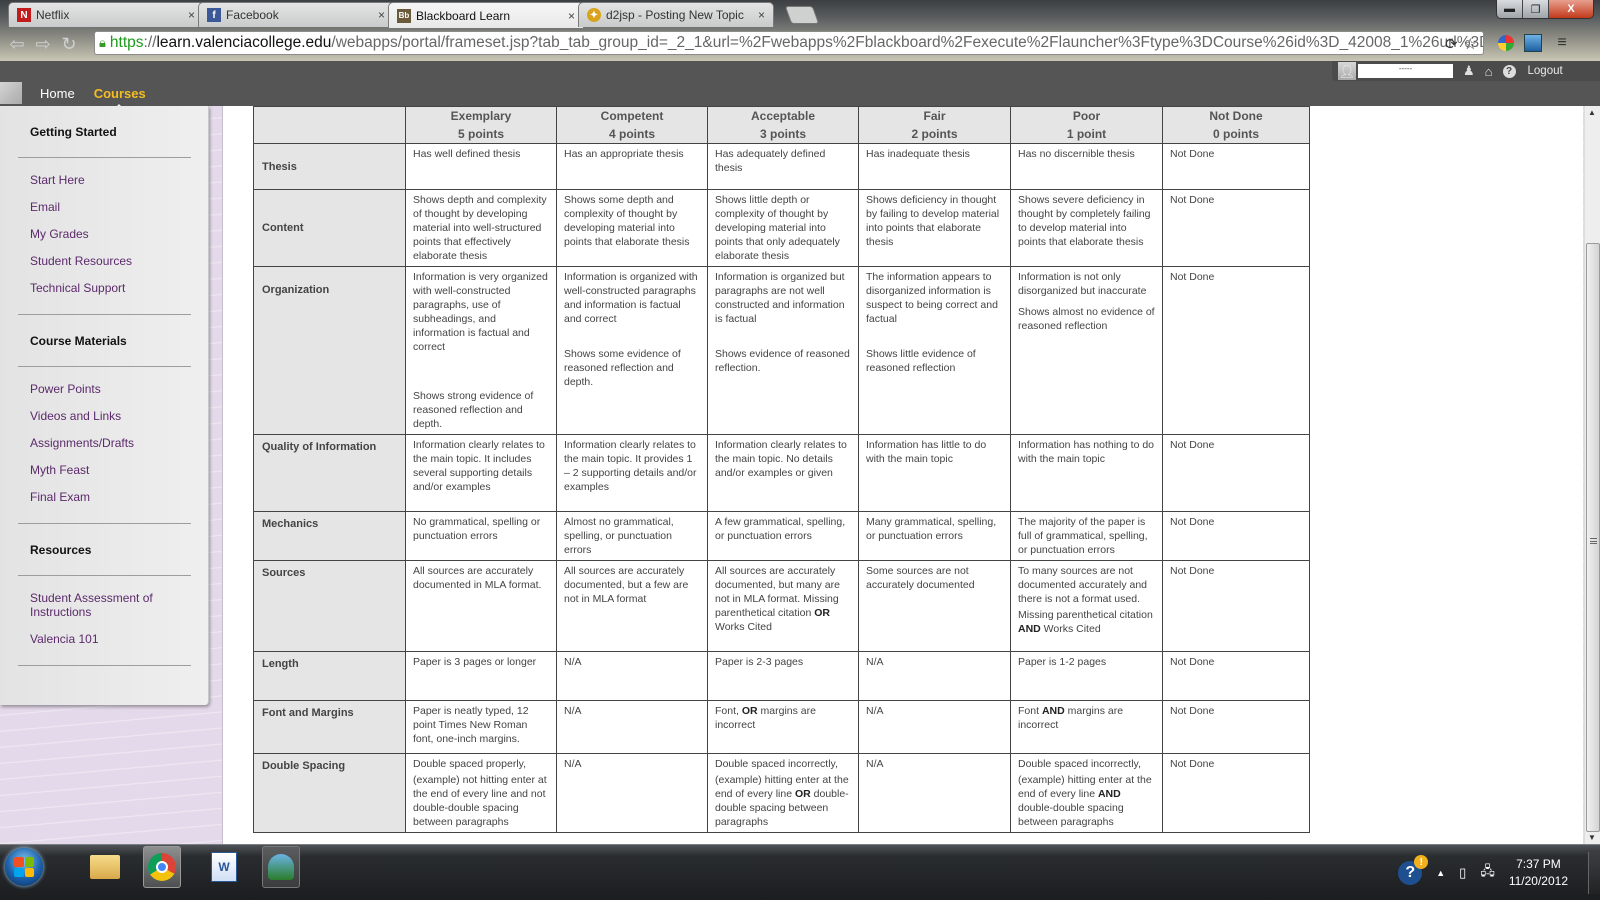 The image size is (1600, 900). What do you see at coordinates (104, 261) in the screenshot?
I see `course-menu-item-student-resources: Student Resources` at bounding box center [104, 261].